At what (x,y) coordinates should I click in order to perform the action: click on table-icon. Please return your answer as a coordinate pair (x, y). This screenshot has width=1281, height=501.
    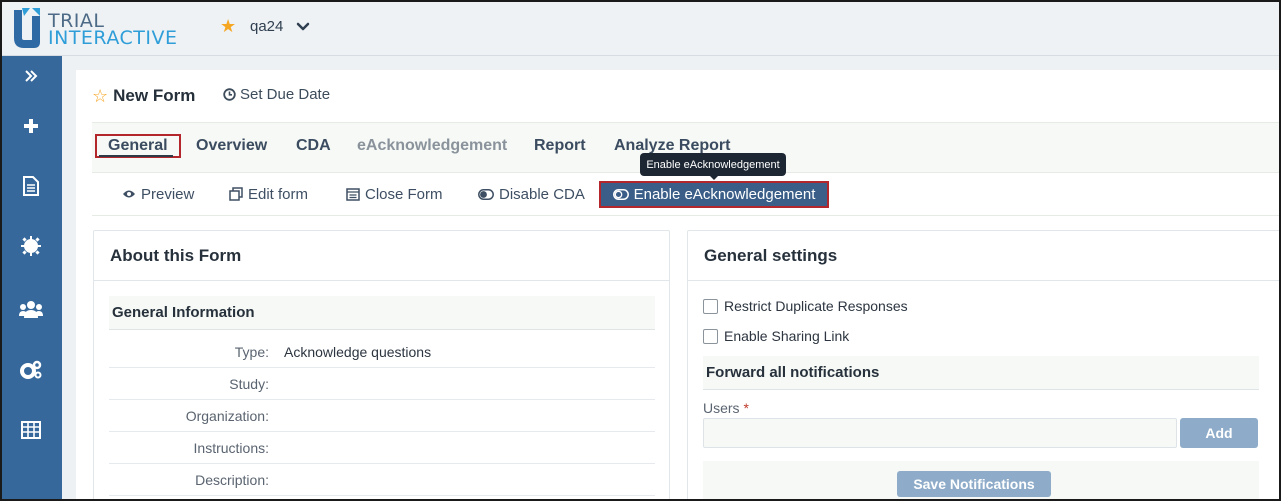
    Looking at the image, I should click on (31, 430).